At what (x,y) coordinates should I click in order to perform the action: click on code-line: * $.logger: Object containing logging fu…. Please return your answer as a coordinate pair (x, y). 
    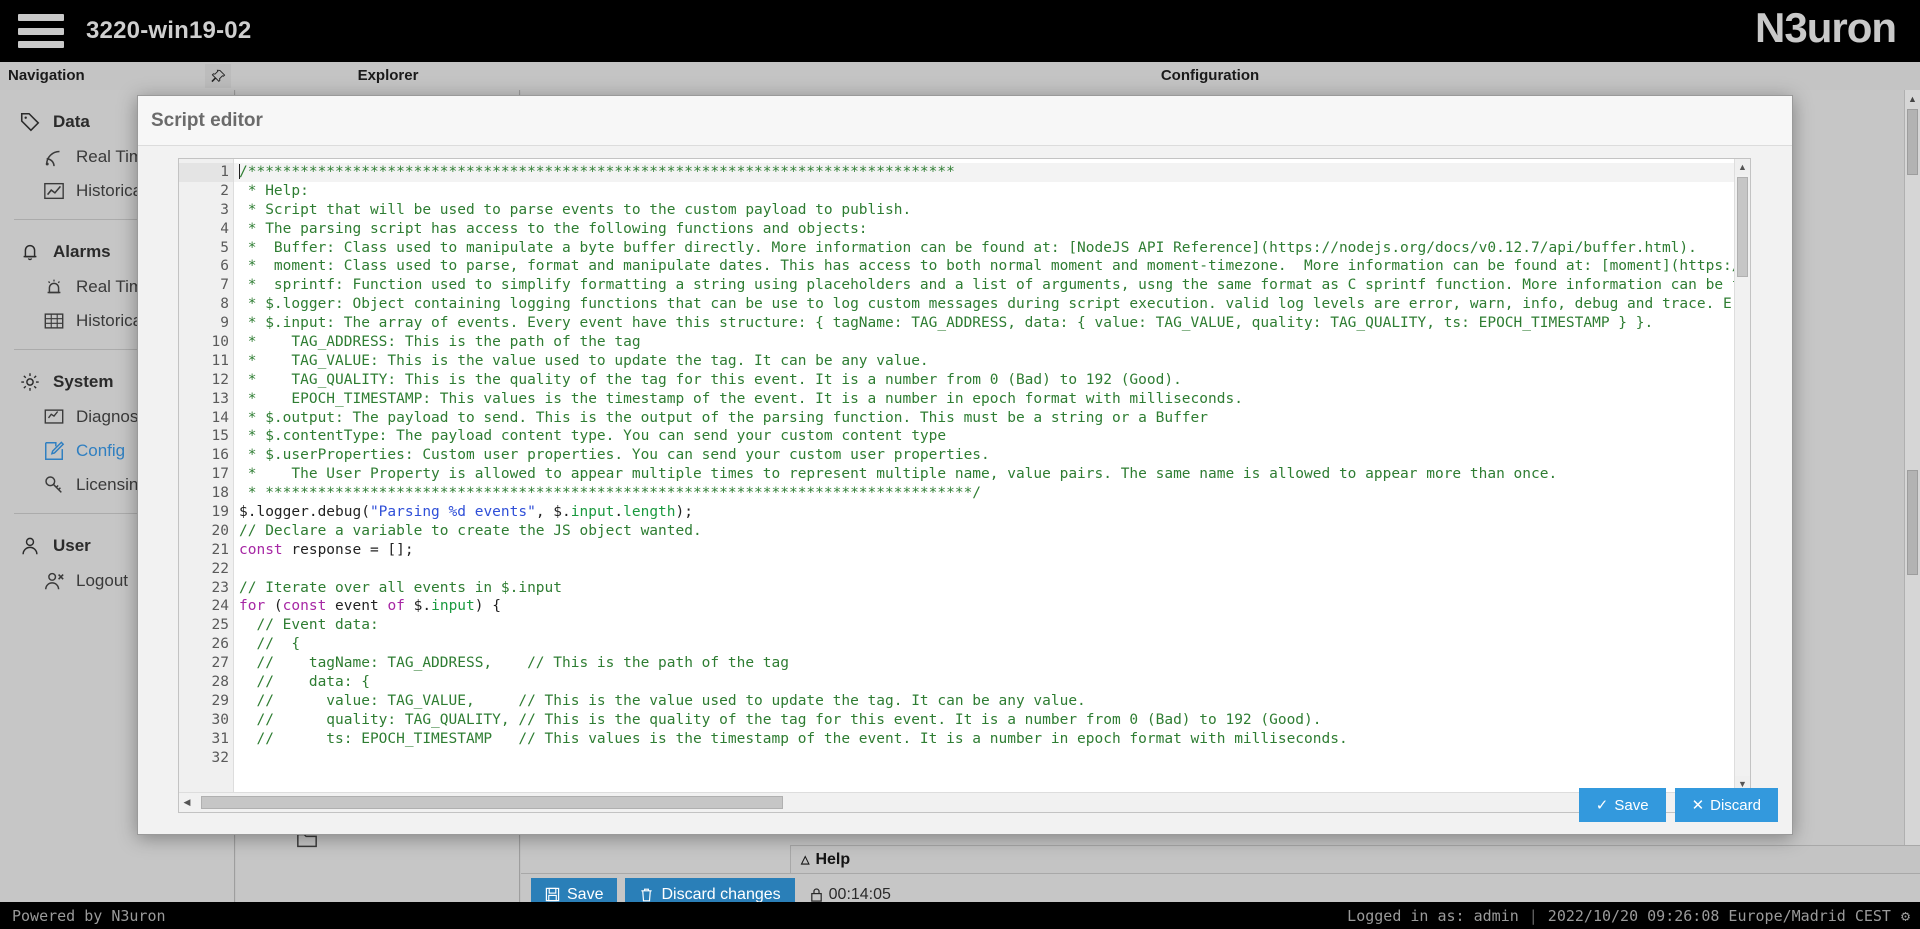
    Looking at the image, I should click on (984, 304).